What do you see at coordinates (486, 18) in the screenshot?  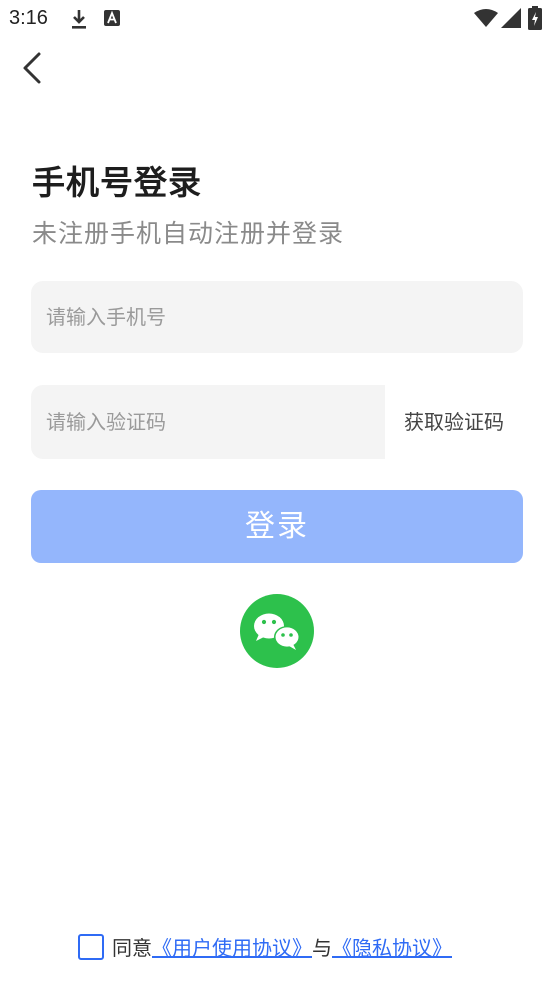 I see `wifi-icon` at bounding box center [486, 18].